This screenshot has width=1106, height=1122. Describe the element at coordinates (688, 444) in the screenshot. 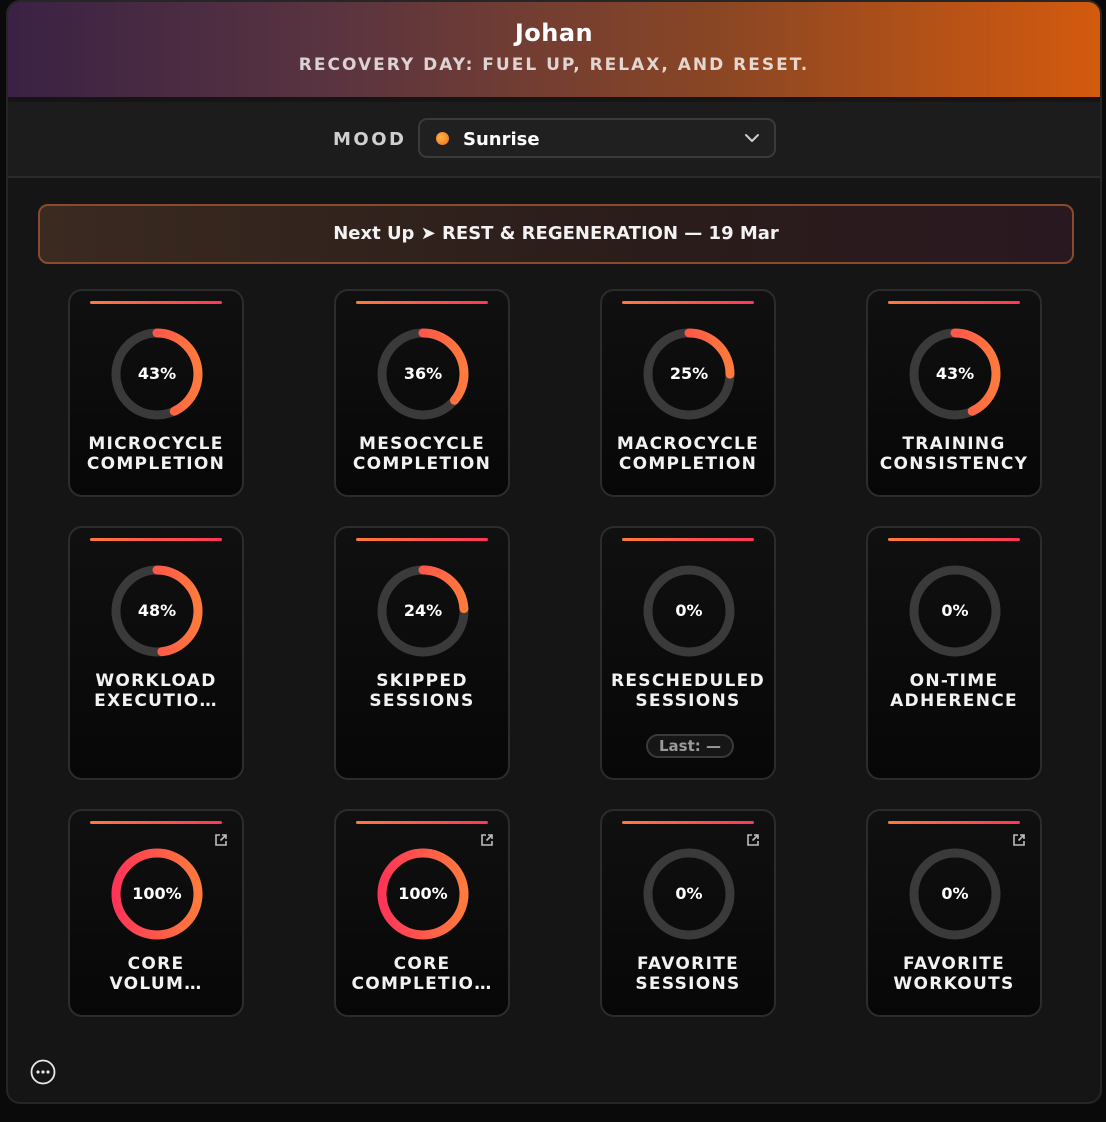

I see `metric-label-line1: MACROCYCLE` at that location.